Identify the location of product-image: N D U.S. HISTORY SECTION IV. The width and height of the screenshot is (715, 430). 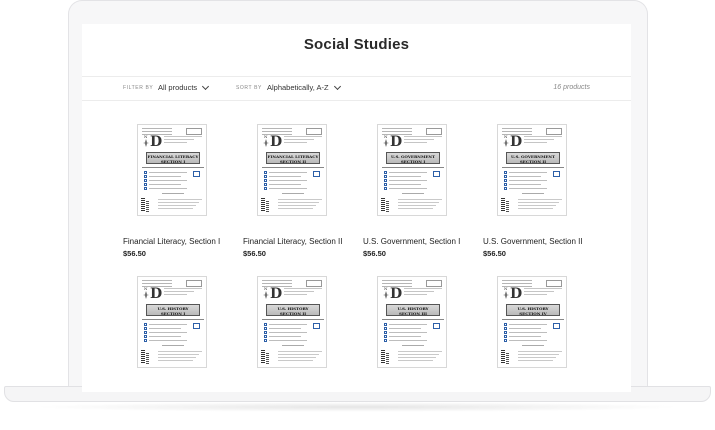
(532, 322).